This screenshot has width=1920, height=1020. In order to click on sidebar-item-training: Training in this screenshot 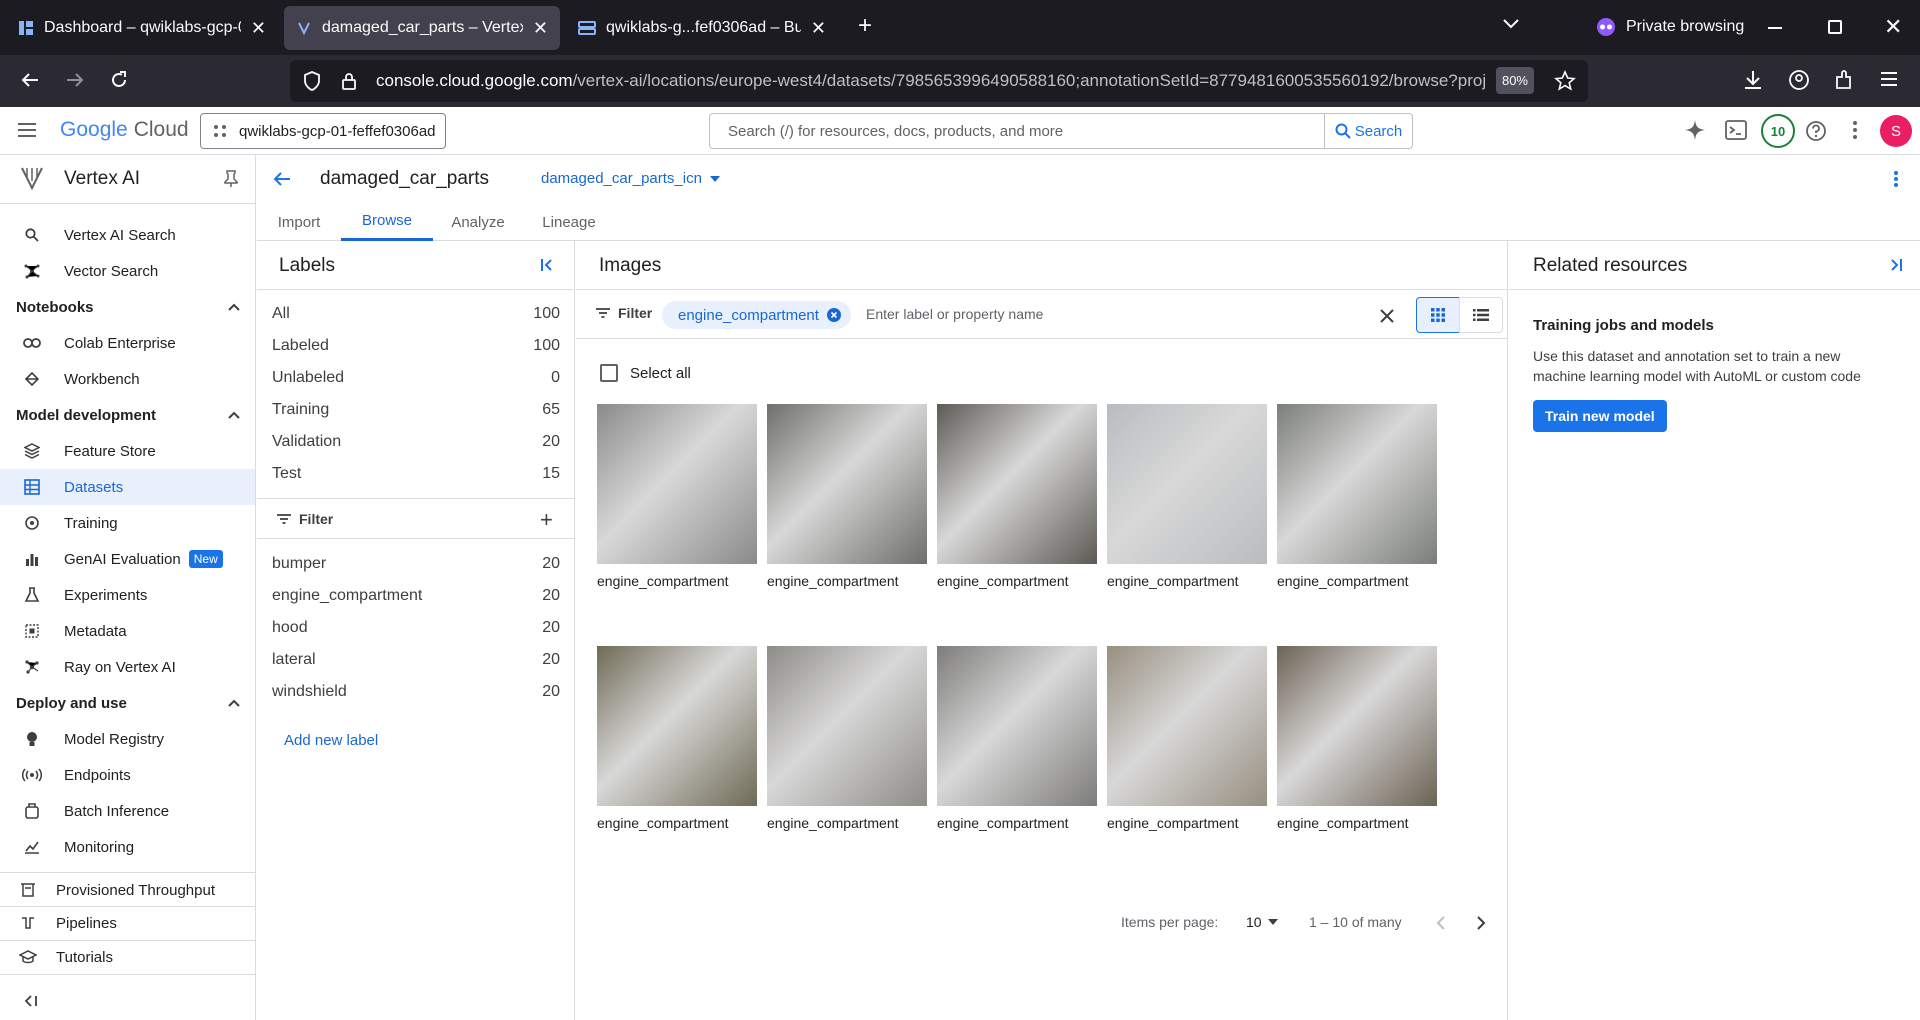, I will do `click(127, 523)`.